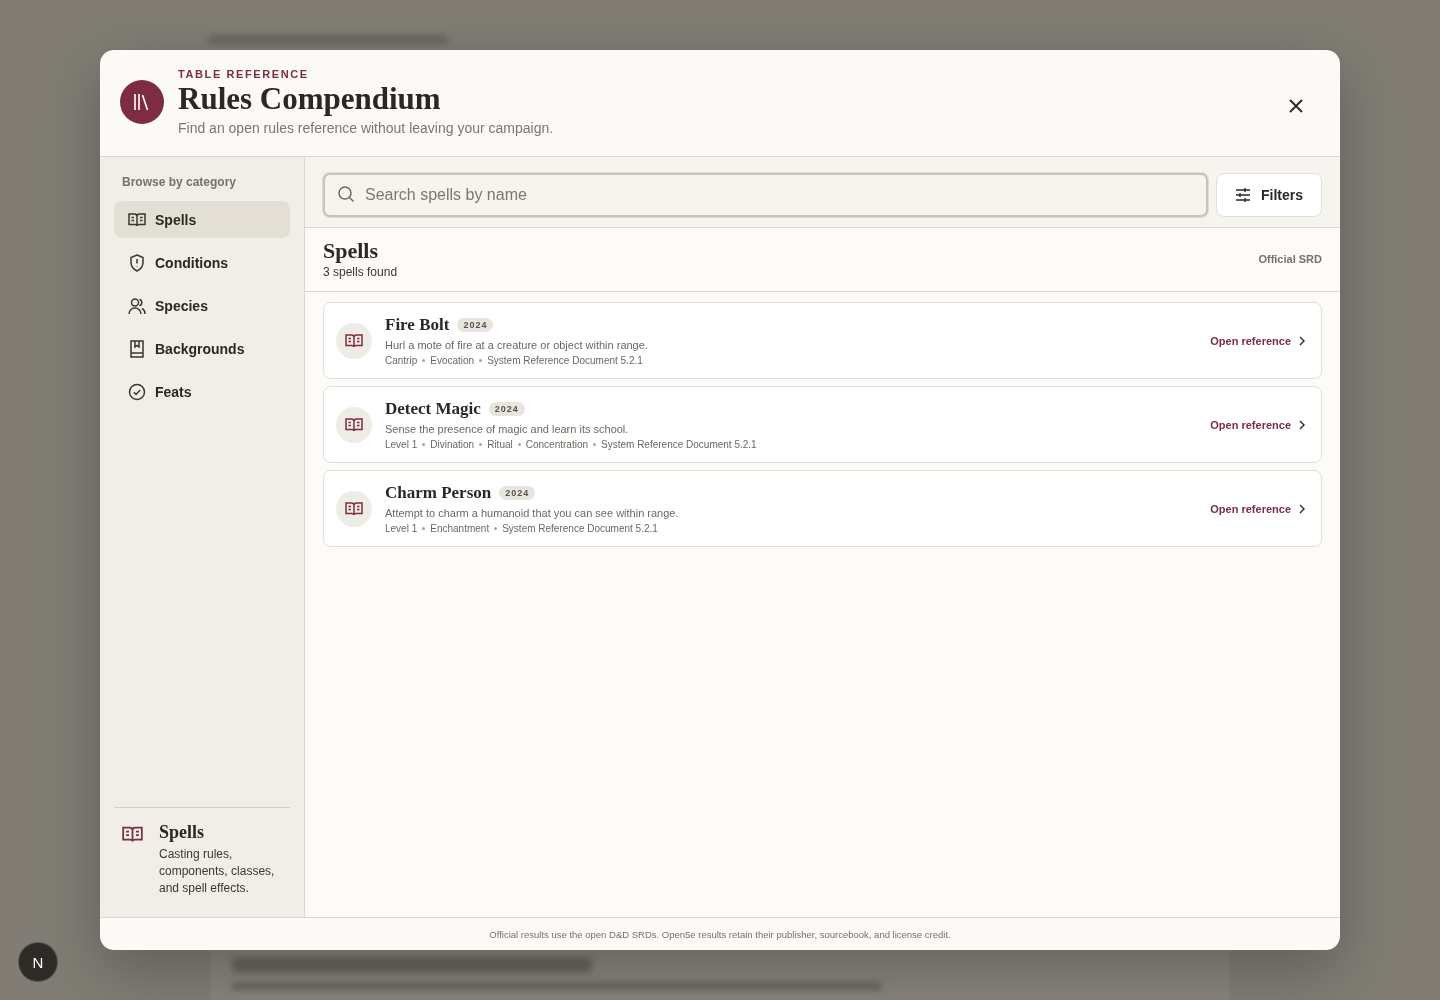 The image size is (1440, 1000). I want to click on category-item: Spells, so click(202, 219).